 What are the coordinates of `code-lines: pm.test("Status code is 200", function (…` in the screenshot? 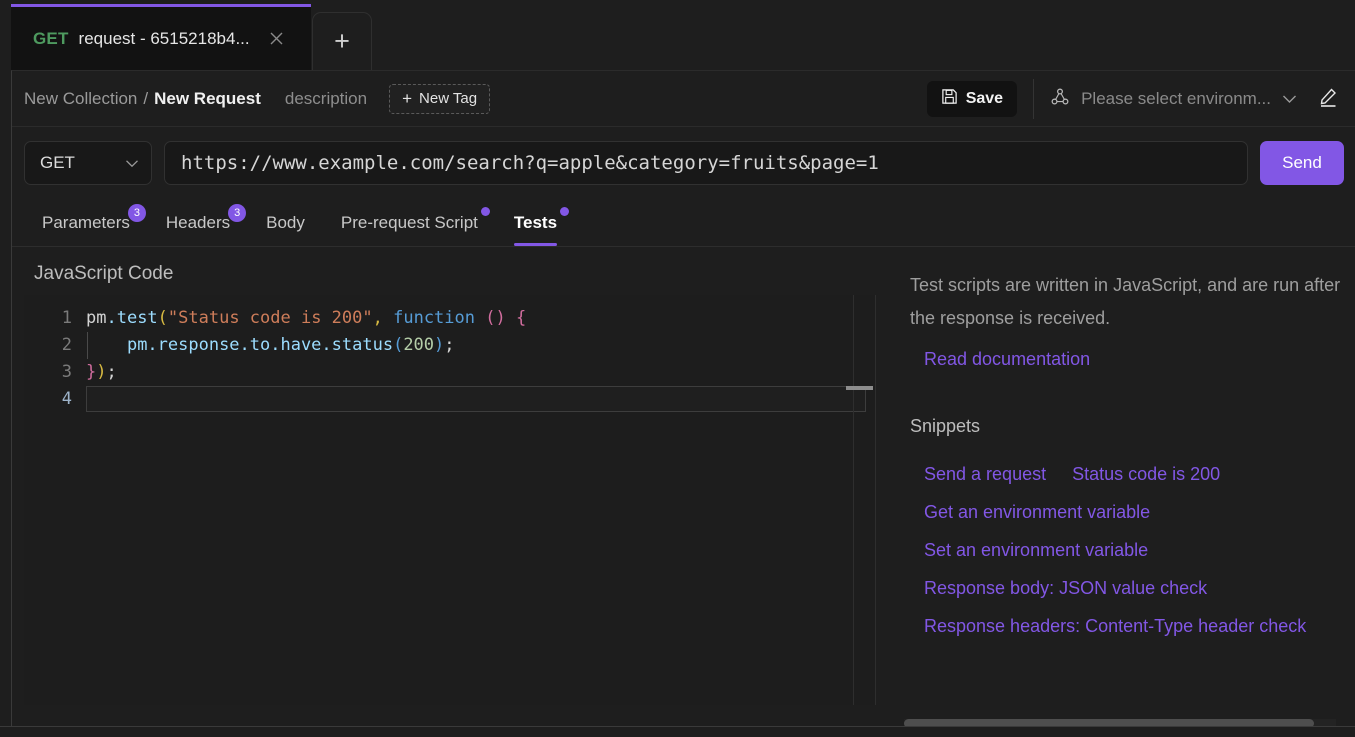 It's located at (481, 354).